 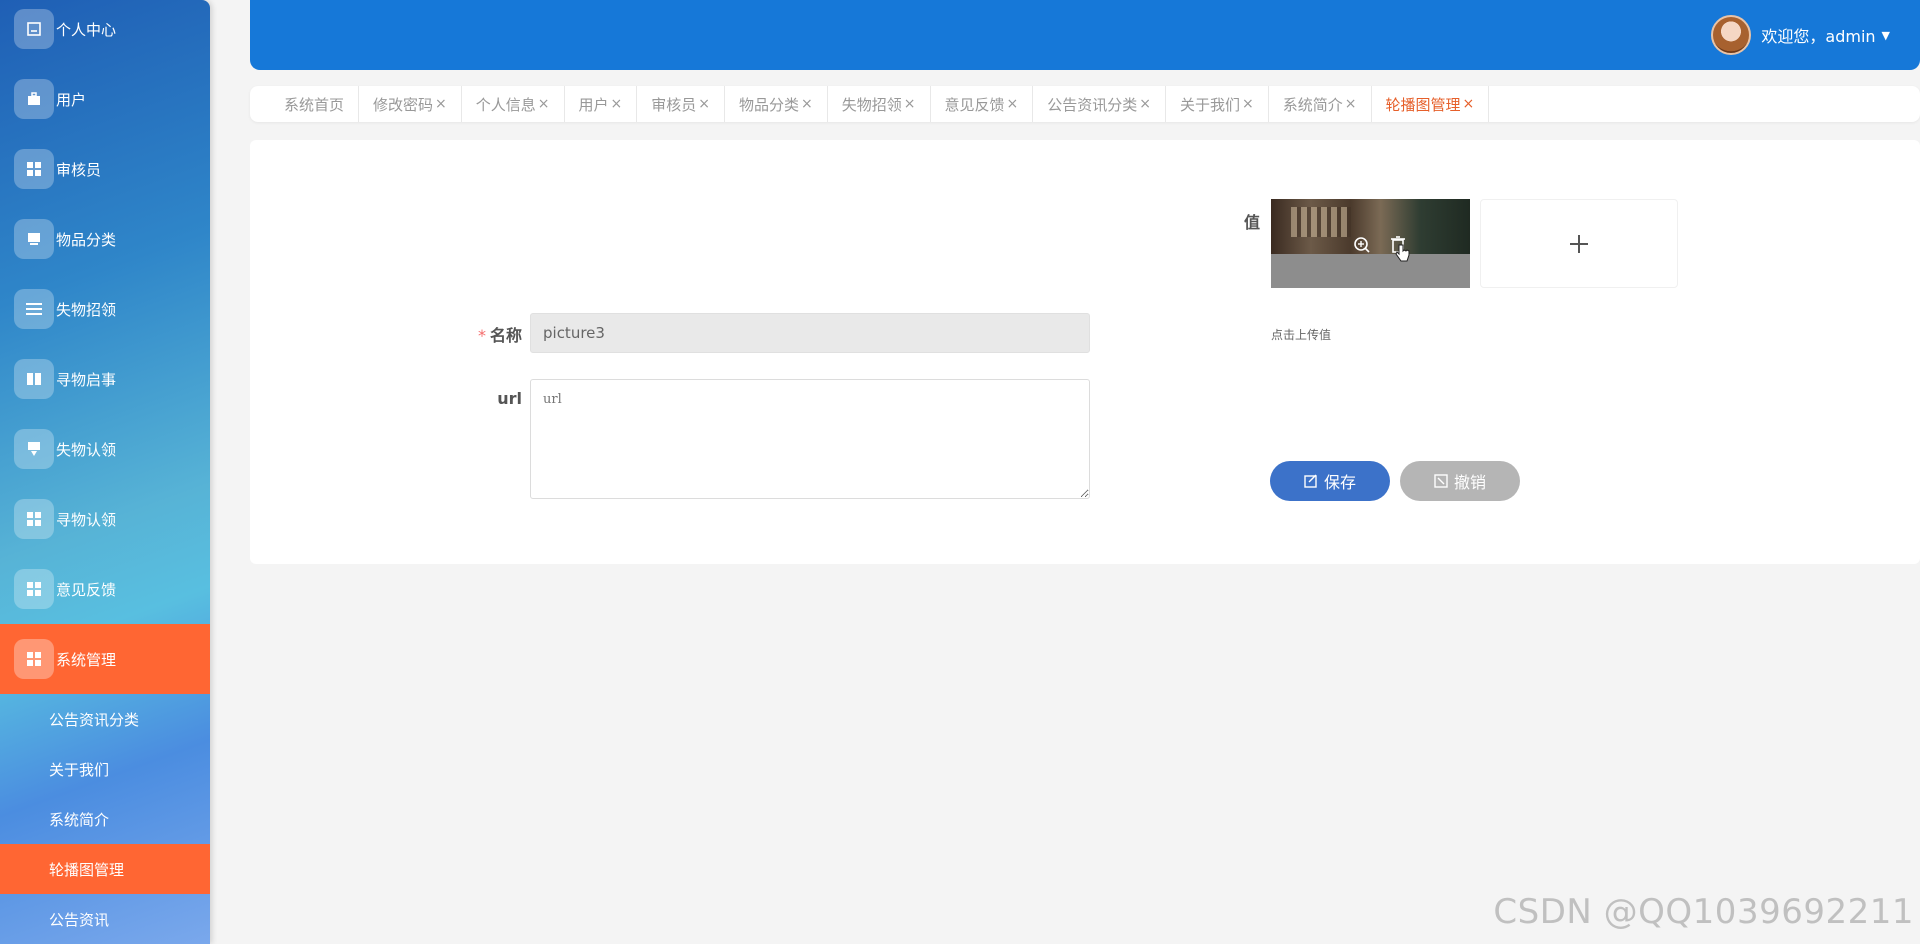 What do you see at coordinates (810, 333) in the screenshot?
I see `name-input: picture3` at bounding box center [810, 333].